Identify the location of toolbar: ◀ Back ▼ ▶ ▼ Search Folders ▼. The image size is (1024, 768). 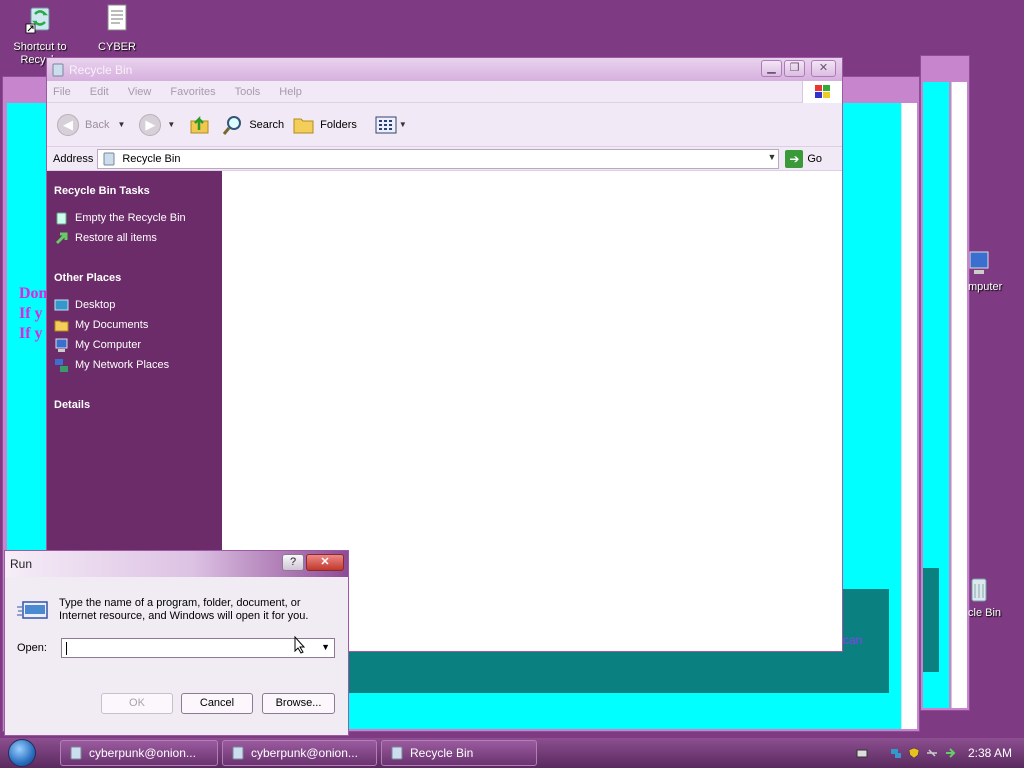
(444, 125).